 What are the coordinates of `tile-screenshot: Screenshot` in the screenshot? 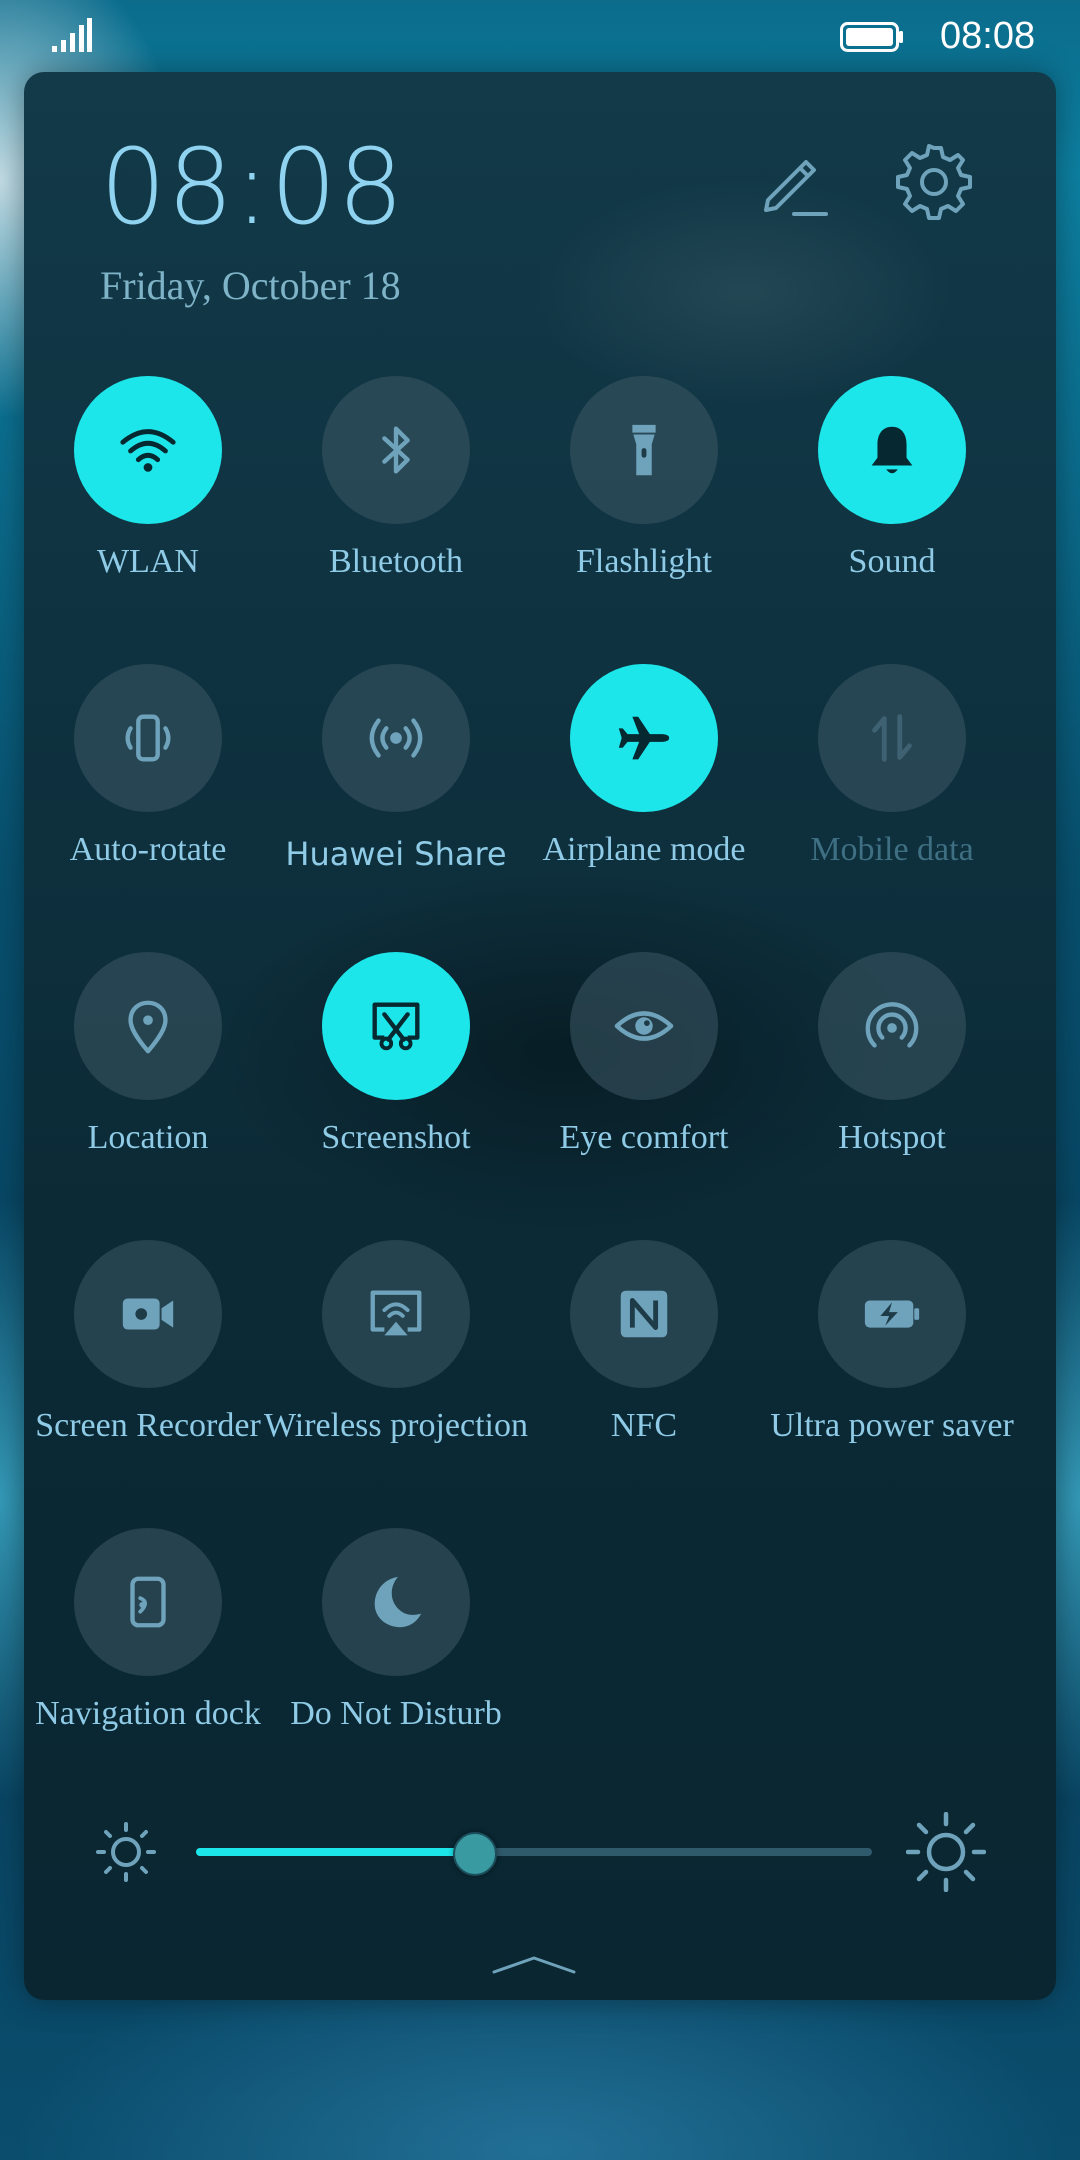 It's located at (396, 1082).